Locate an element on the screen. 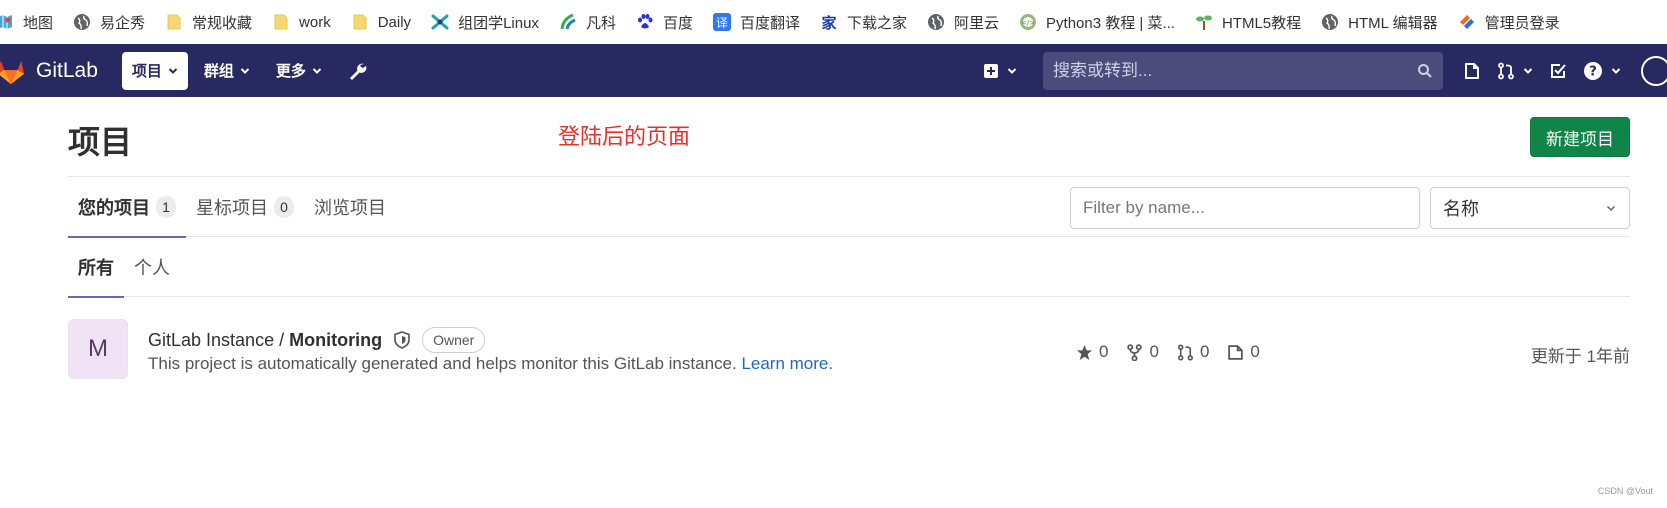 Image resolution: width=1667 pixels, height=508 pixels. project-name-link: Monitoring is located at coordinates (335, 340).